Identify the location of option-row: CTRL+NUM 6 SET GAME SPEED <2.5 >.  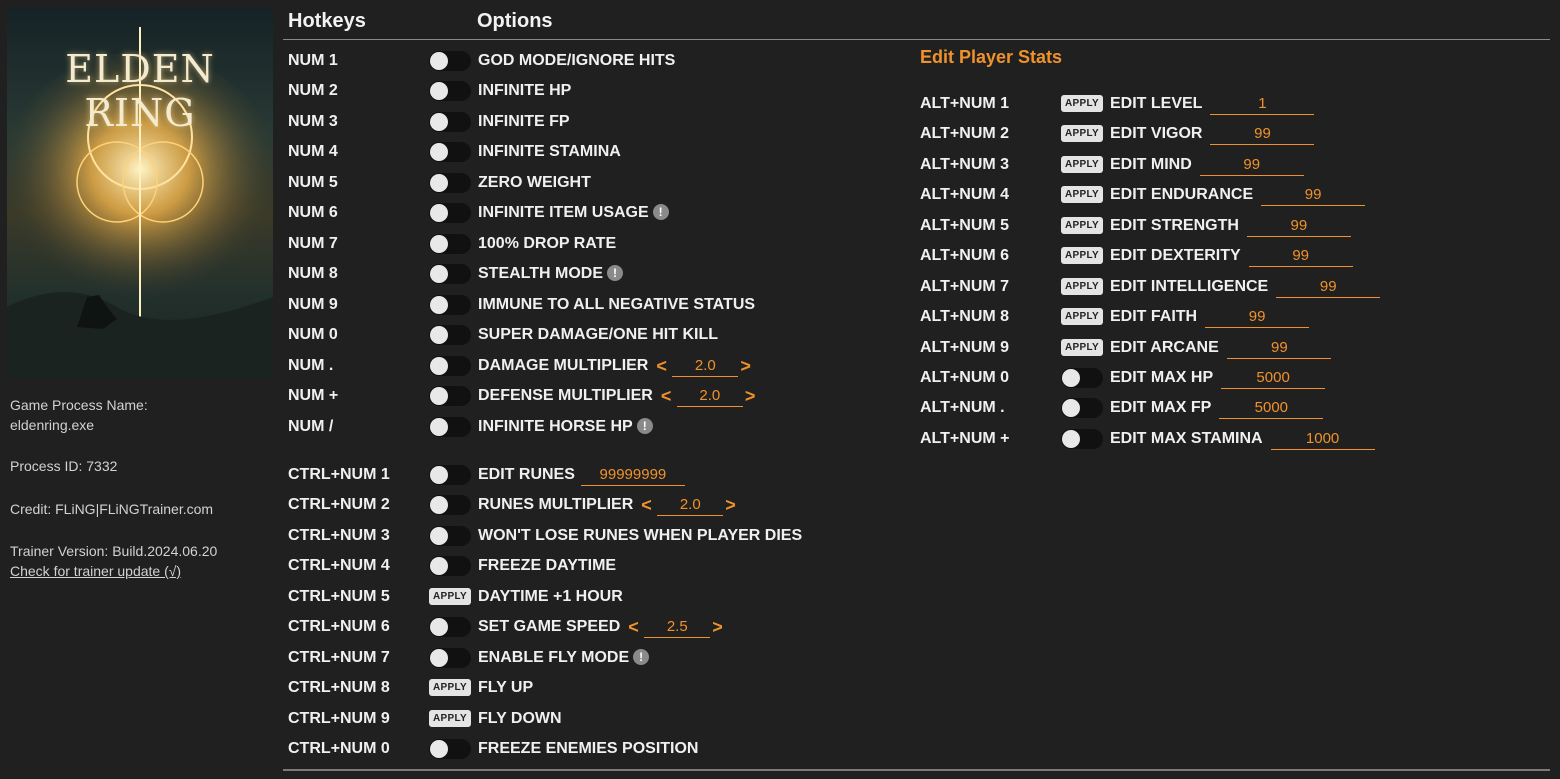
(780, 627).